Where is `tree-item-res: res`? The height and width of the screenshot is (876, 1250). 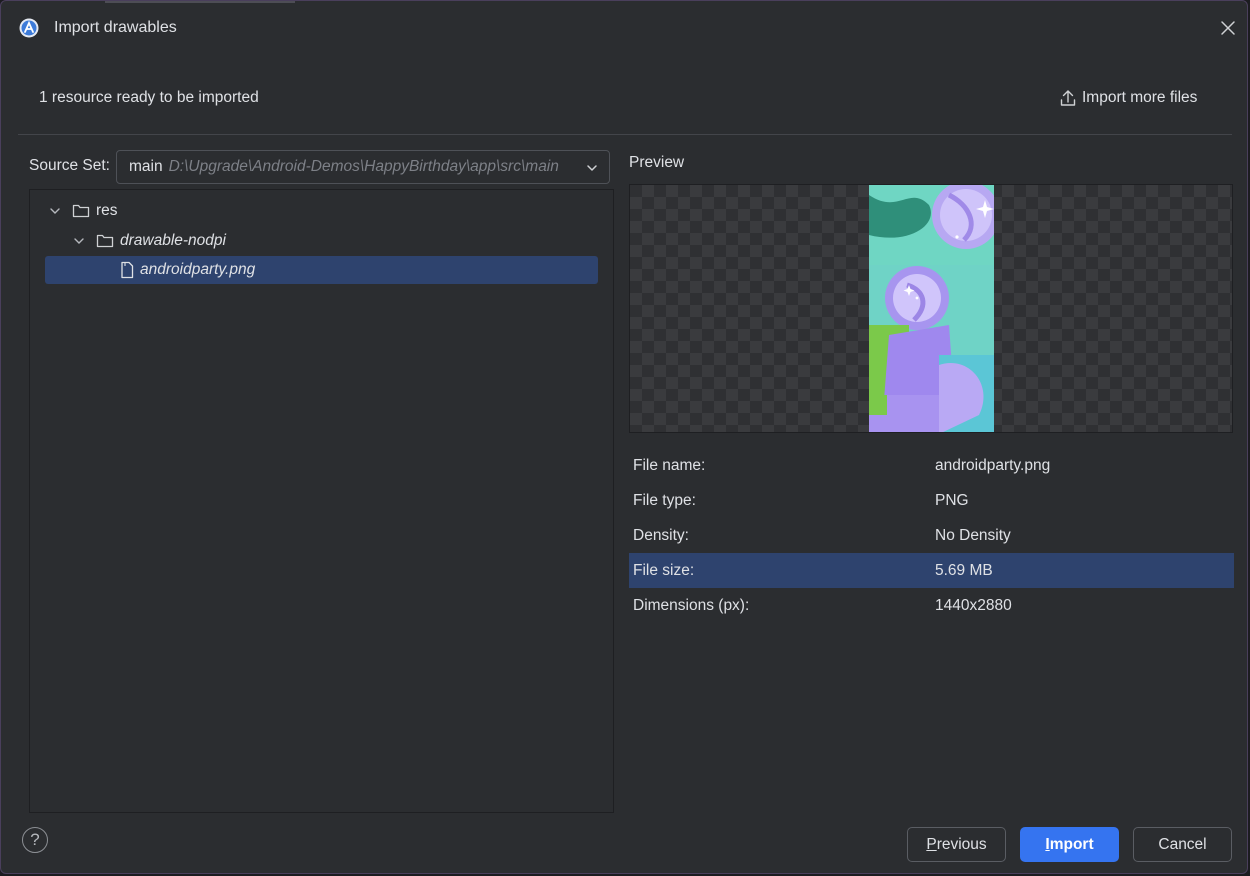 tree-item-res: res is located at coordinates (83, 211).